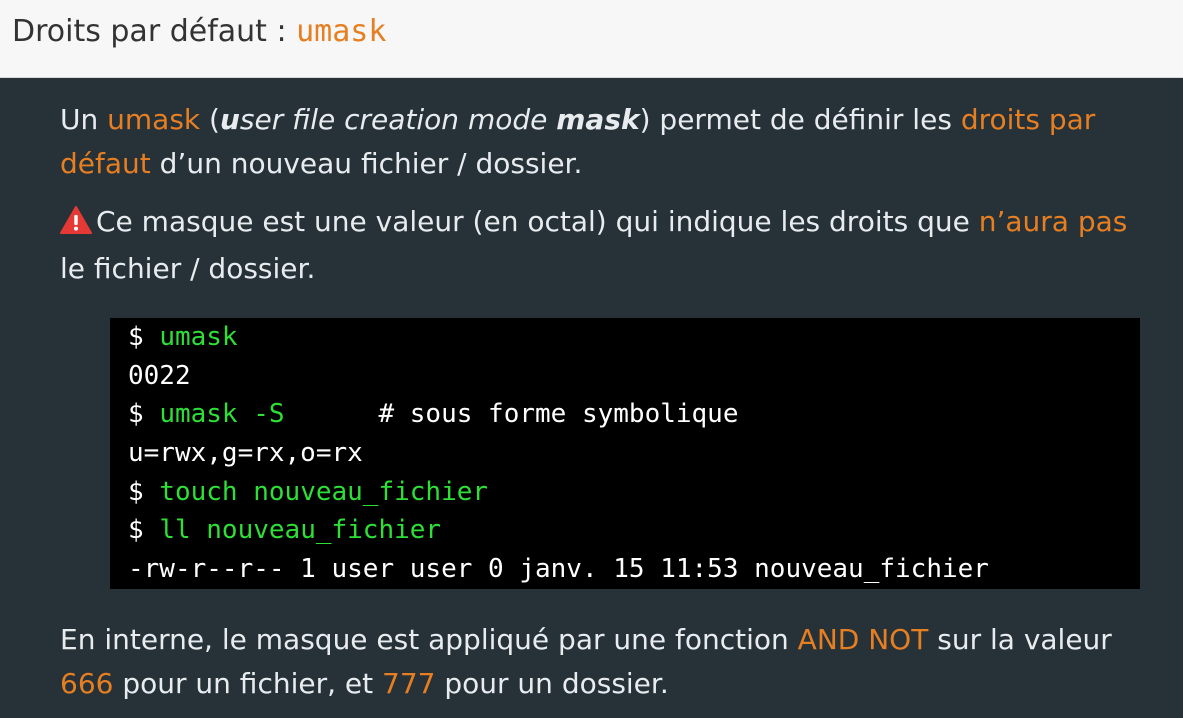 The height and width of the screenshot is (718, 1183). What do you see at coordinates (409, 683) in the screenshot?
I see `outro-highlight-777: 777` at bounding box center [409, 683].